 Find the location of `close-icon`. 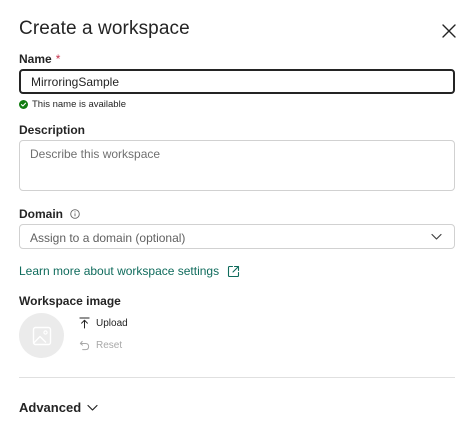

close-icon is located at coordinates (449, 31).